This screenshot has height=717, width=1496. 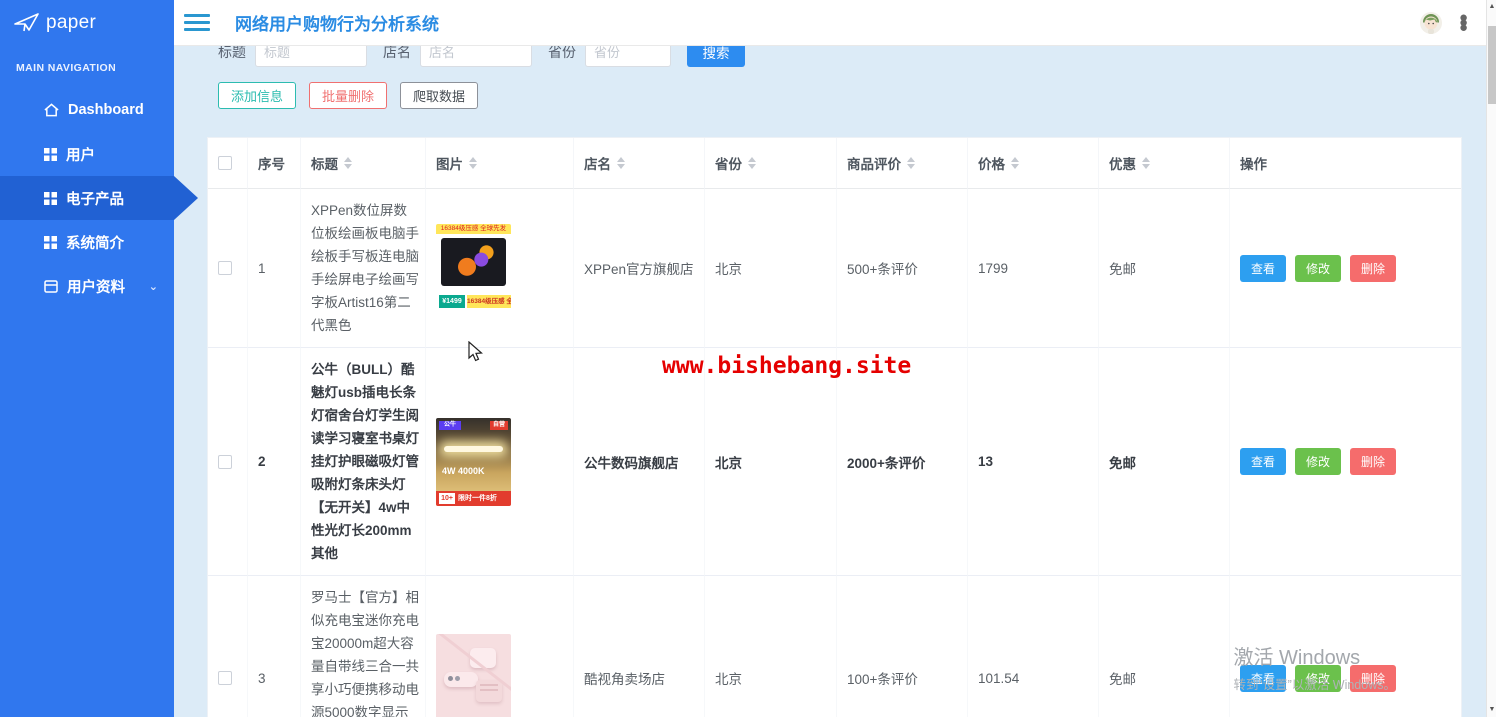 What do you see at coordinates (274, 462) in the screenshot?
I see `row-index: 2` at bounding box center [274, 462].